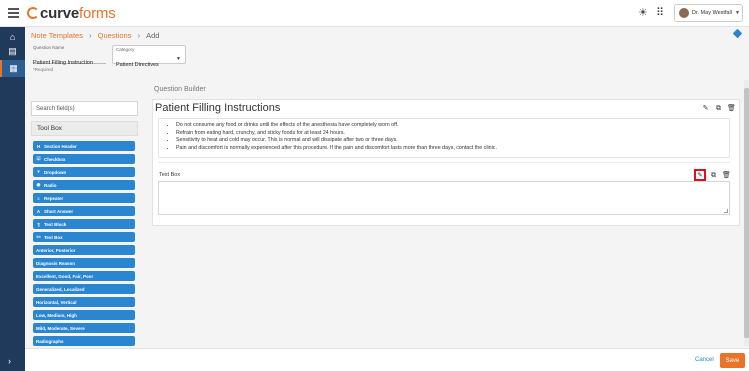  I want to click on delete-textbox-icon: 🗑, so click(726, 175).